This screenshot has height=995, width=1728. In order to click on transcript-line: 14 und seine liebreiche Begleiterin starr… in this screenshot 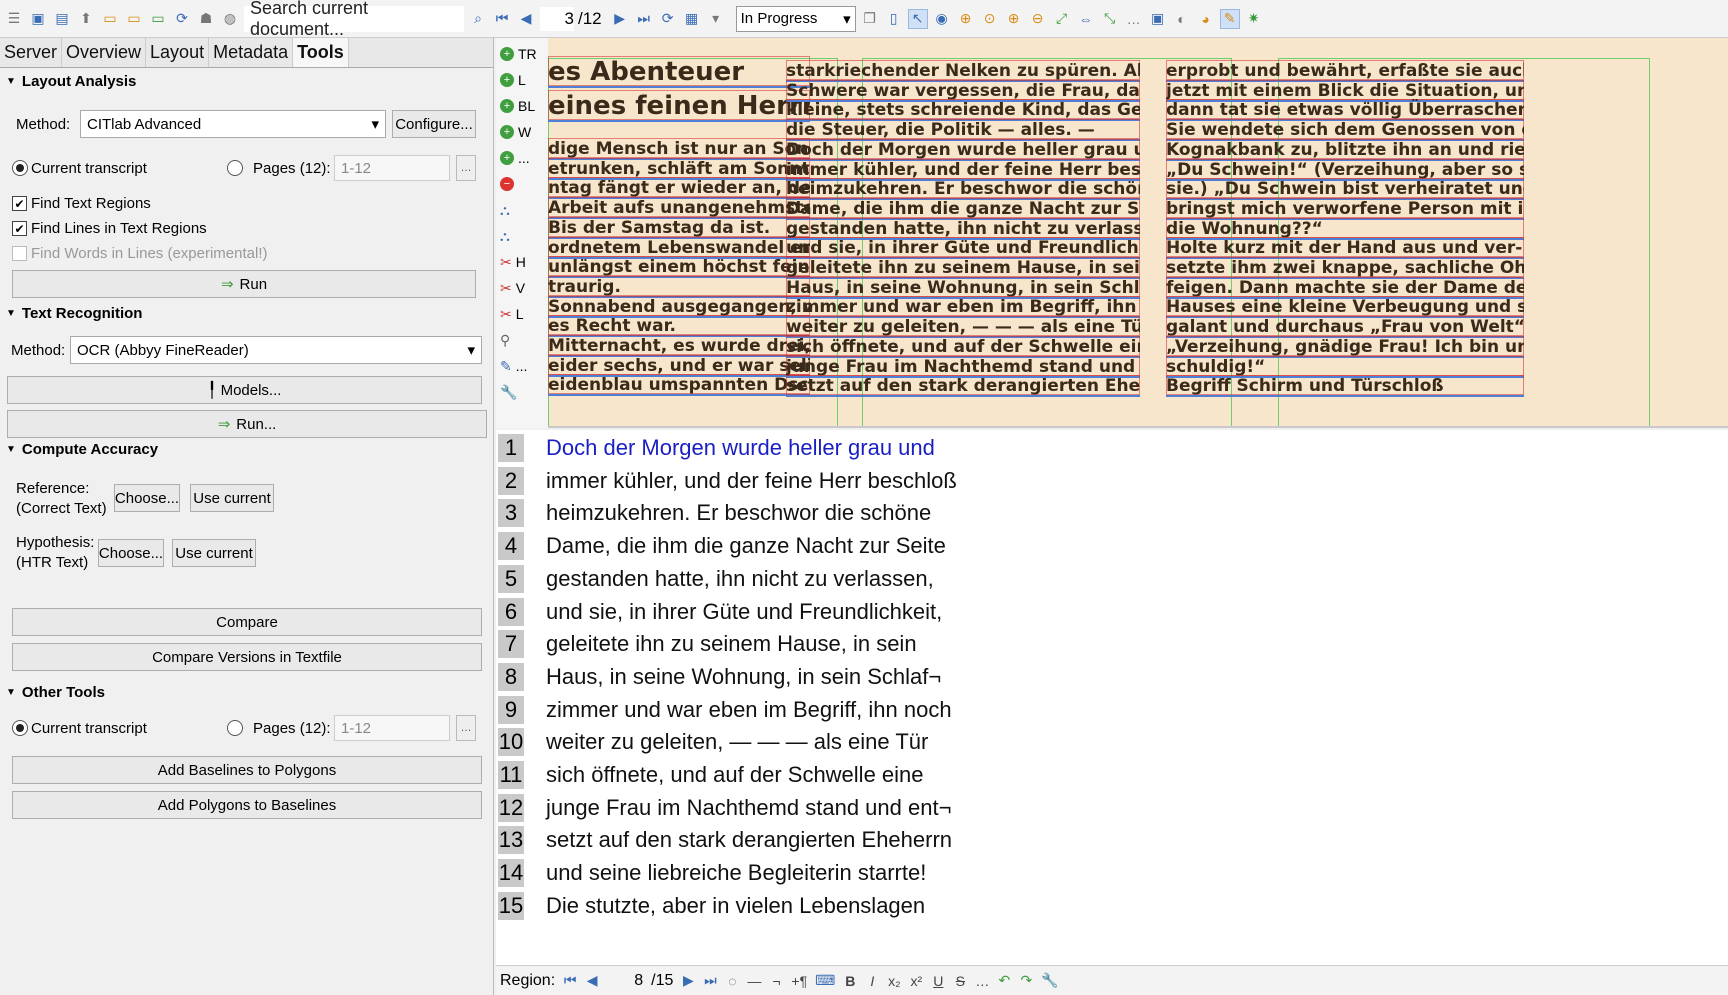, I will do `click(712, 873)`.